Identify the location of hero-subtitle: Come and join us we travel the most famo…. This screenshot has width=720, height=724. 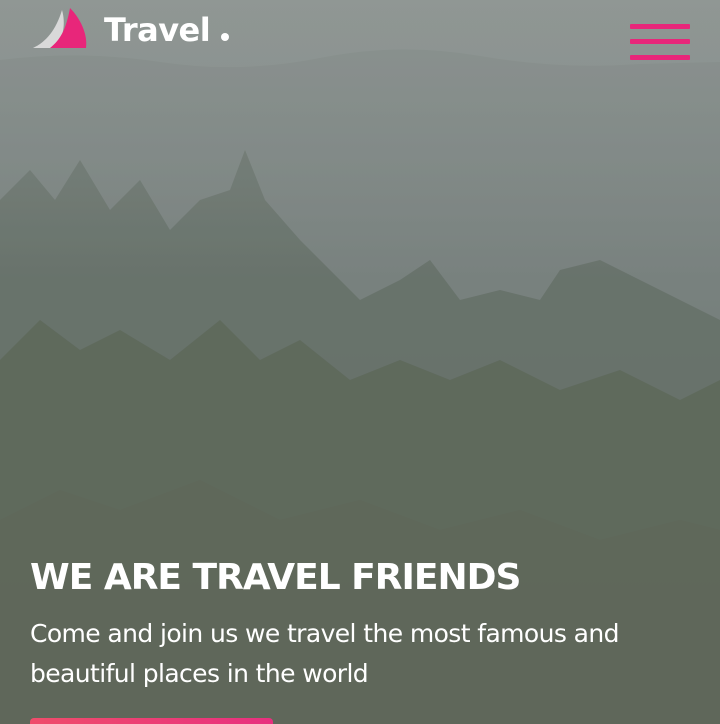
(324, 653).